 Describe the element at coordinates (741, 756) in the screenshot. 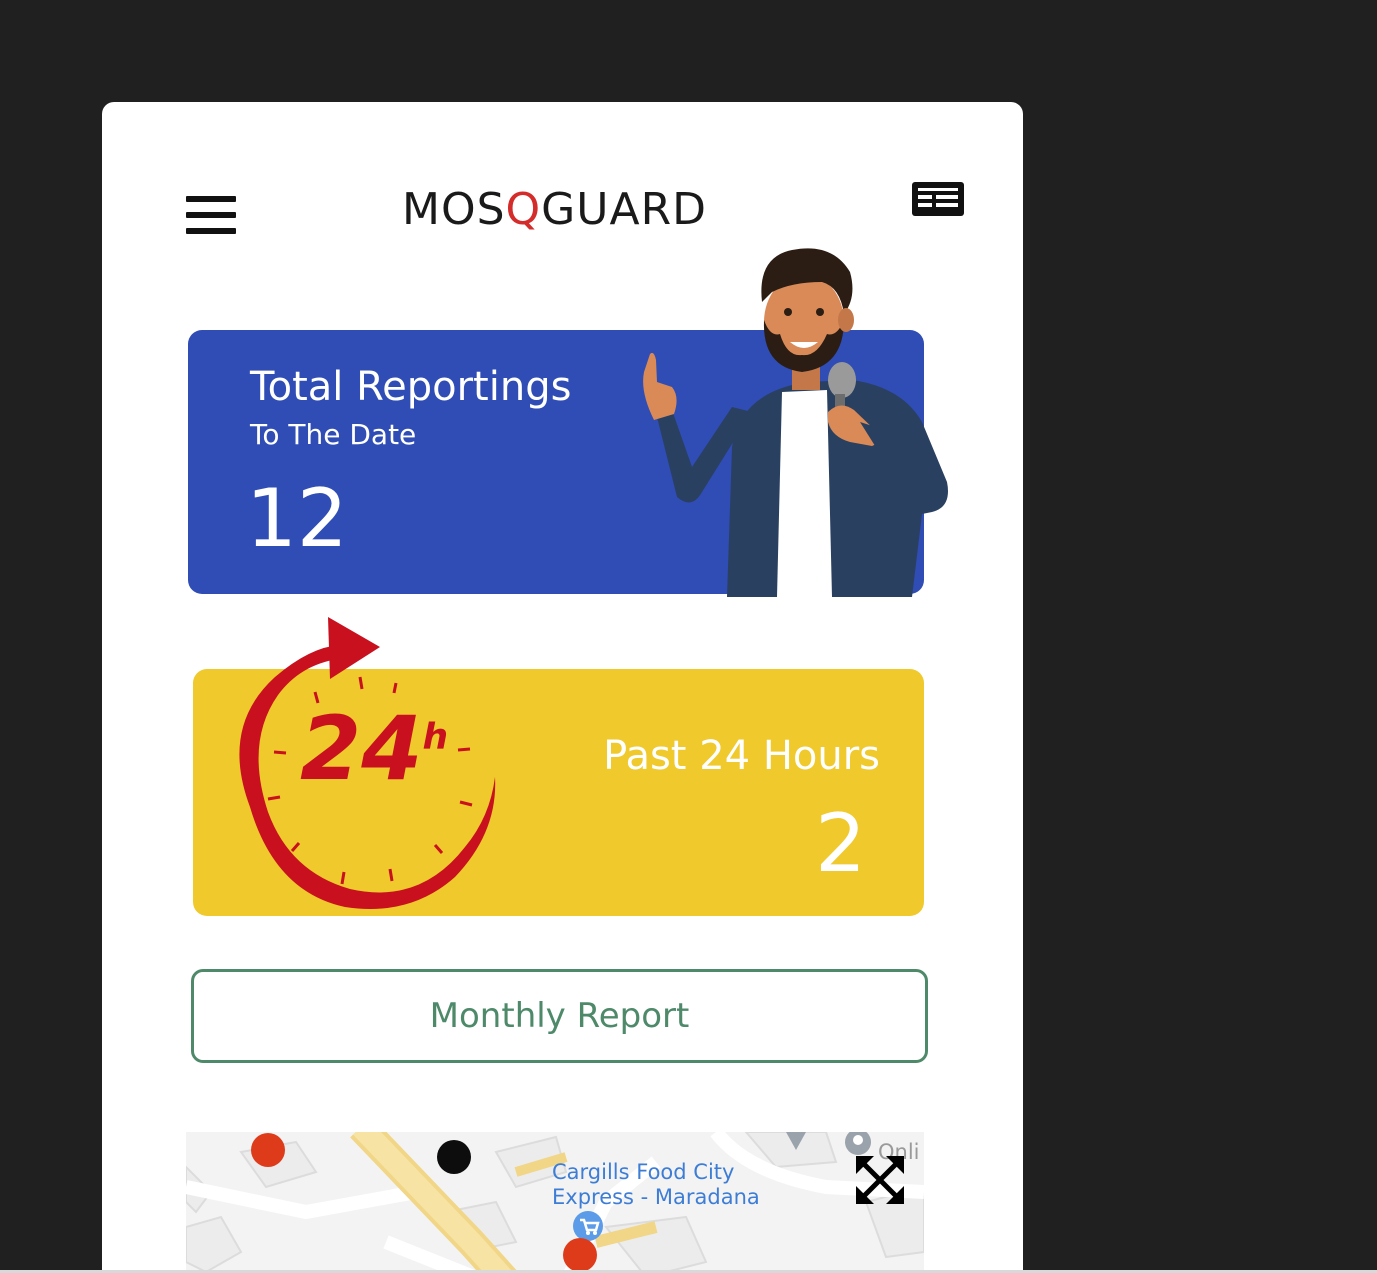

I see `past-24-hours-title: Past 24 Hours` at that location.